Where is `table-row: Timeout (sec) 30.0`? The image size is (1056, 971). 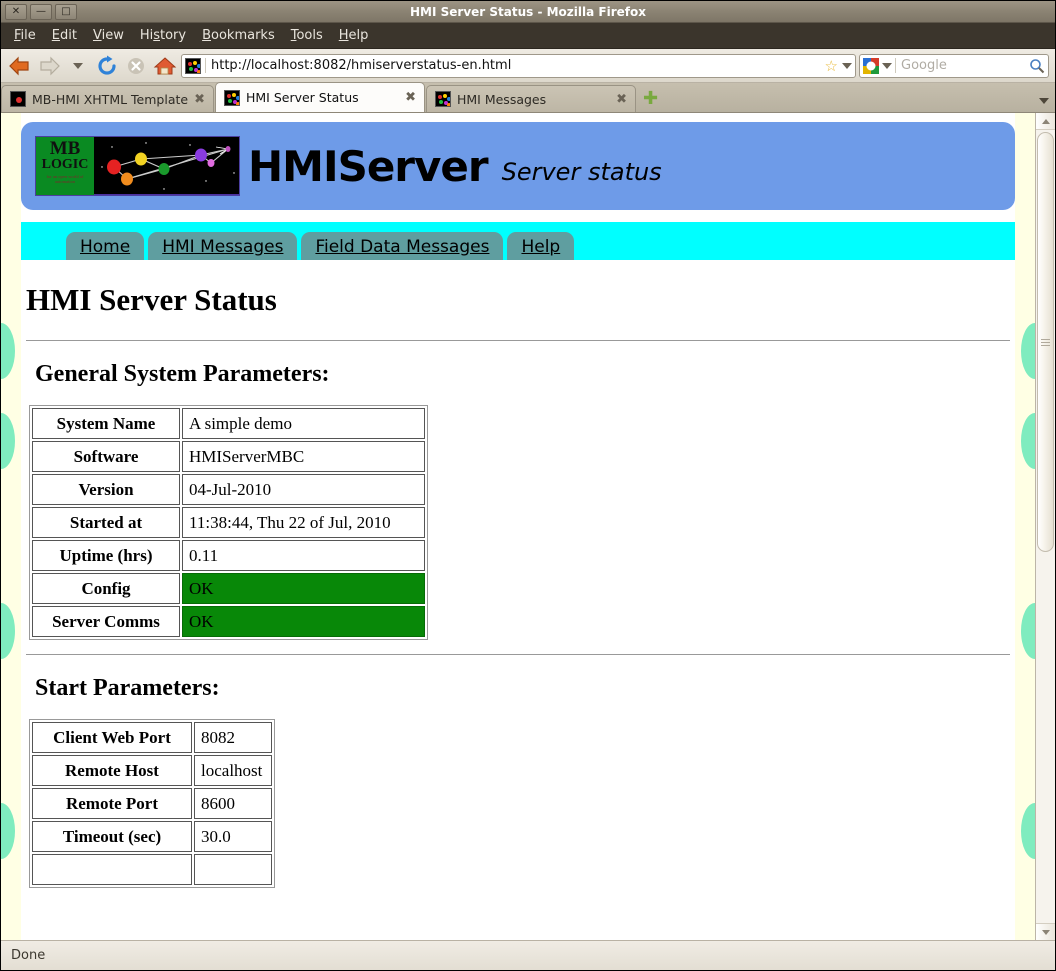 table-row: Timeout (sec) 30.0 is located at coordinates (152, 836).